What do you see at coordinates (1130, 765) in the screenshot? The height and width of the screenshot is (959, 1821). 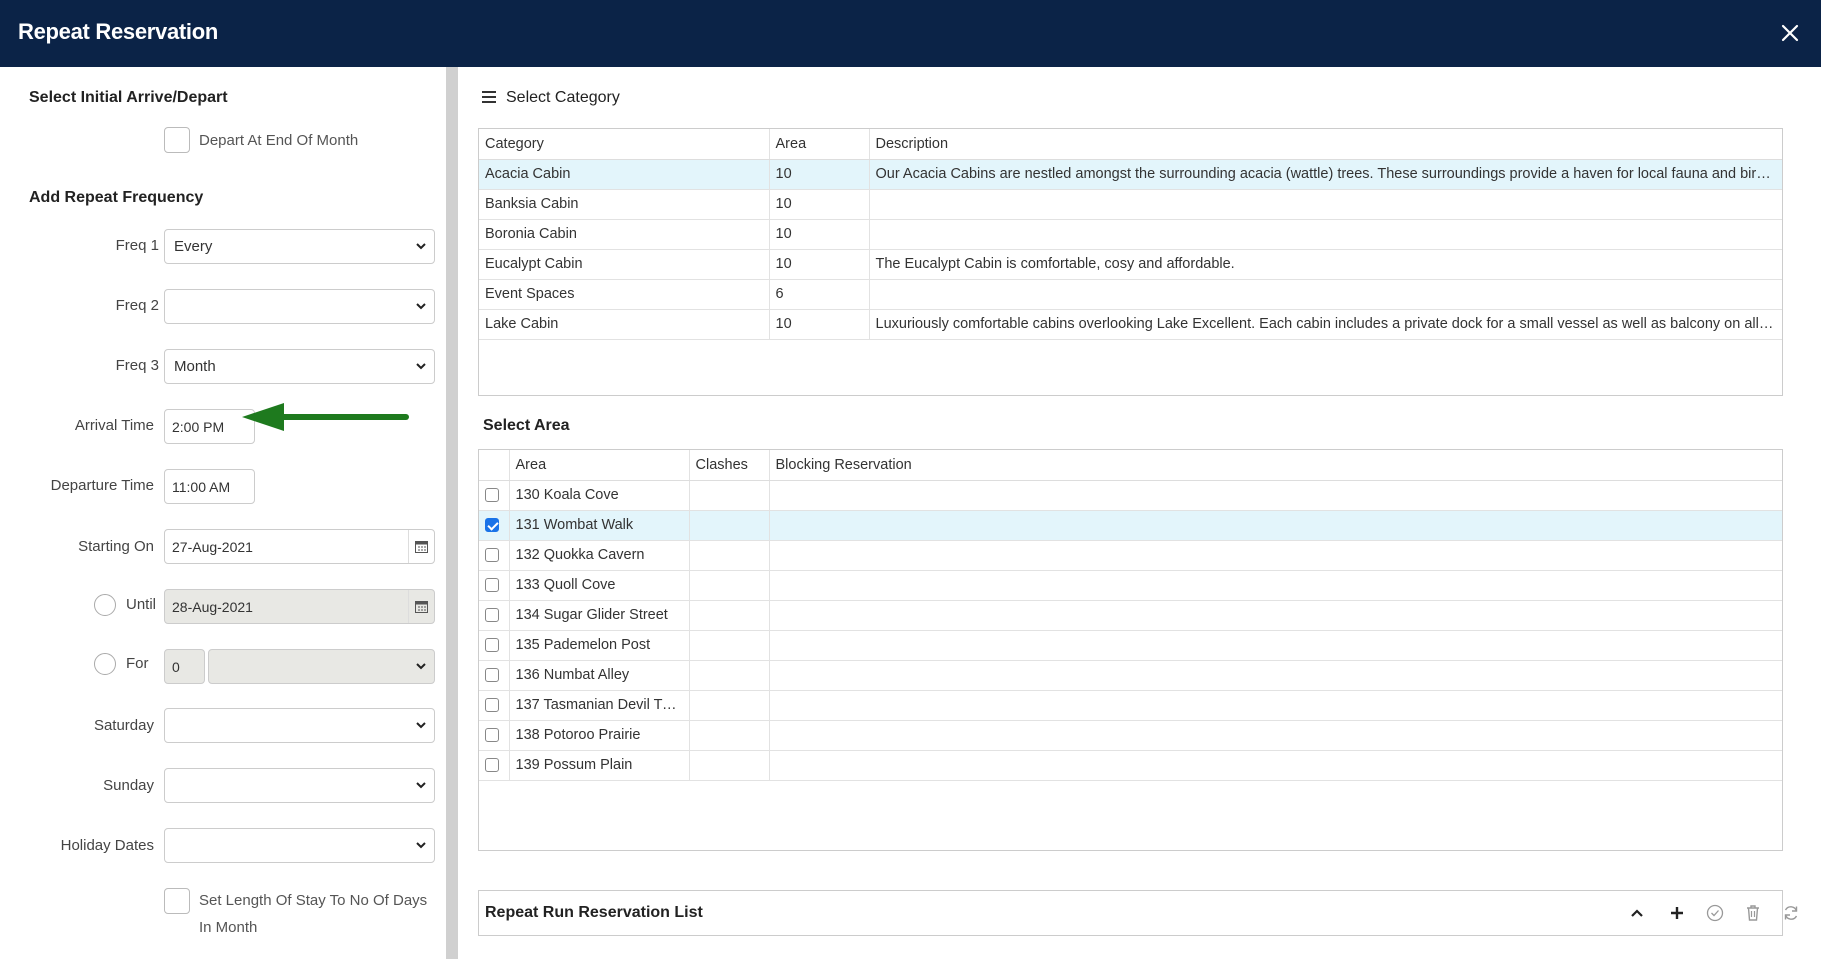 I see `table-row: 139 Possum Plain` at bounding box center [1130, 765].